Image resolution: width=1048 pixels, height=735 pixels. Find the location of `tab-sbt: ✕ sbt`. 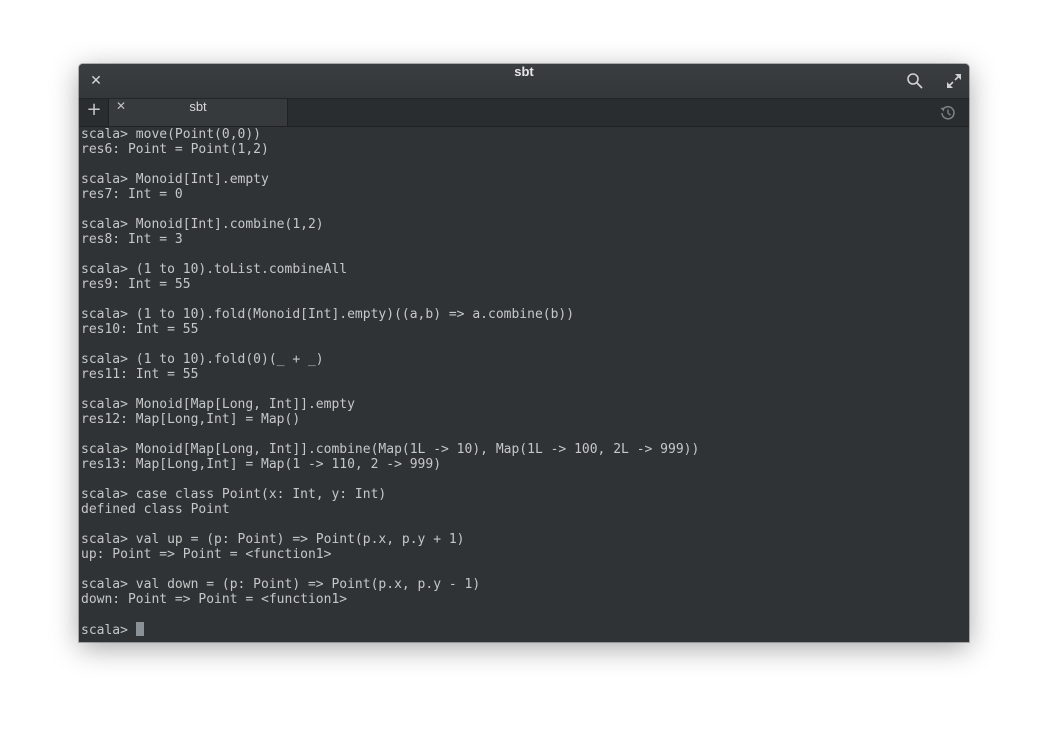

tab-sbt: ✕ sbt is located at coordinates (198, 112).